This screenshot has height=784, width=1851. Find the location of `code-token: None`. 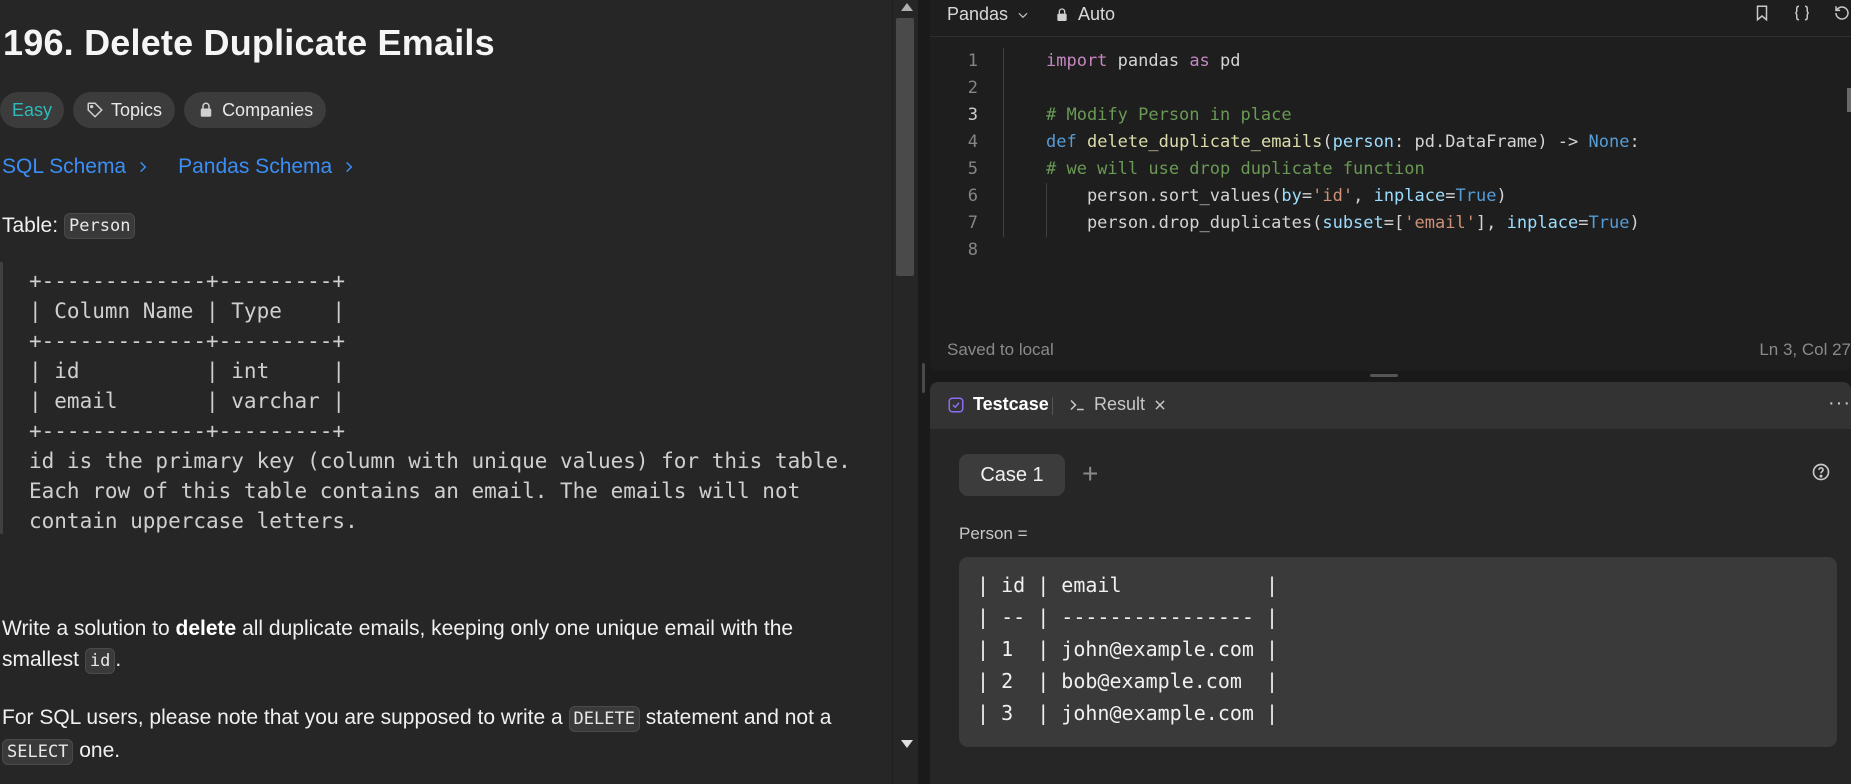

code-token: None is located at coordinates (1609, 142).